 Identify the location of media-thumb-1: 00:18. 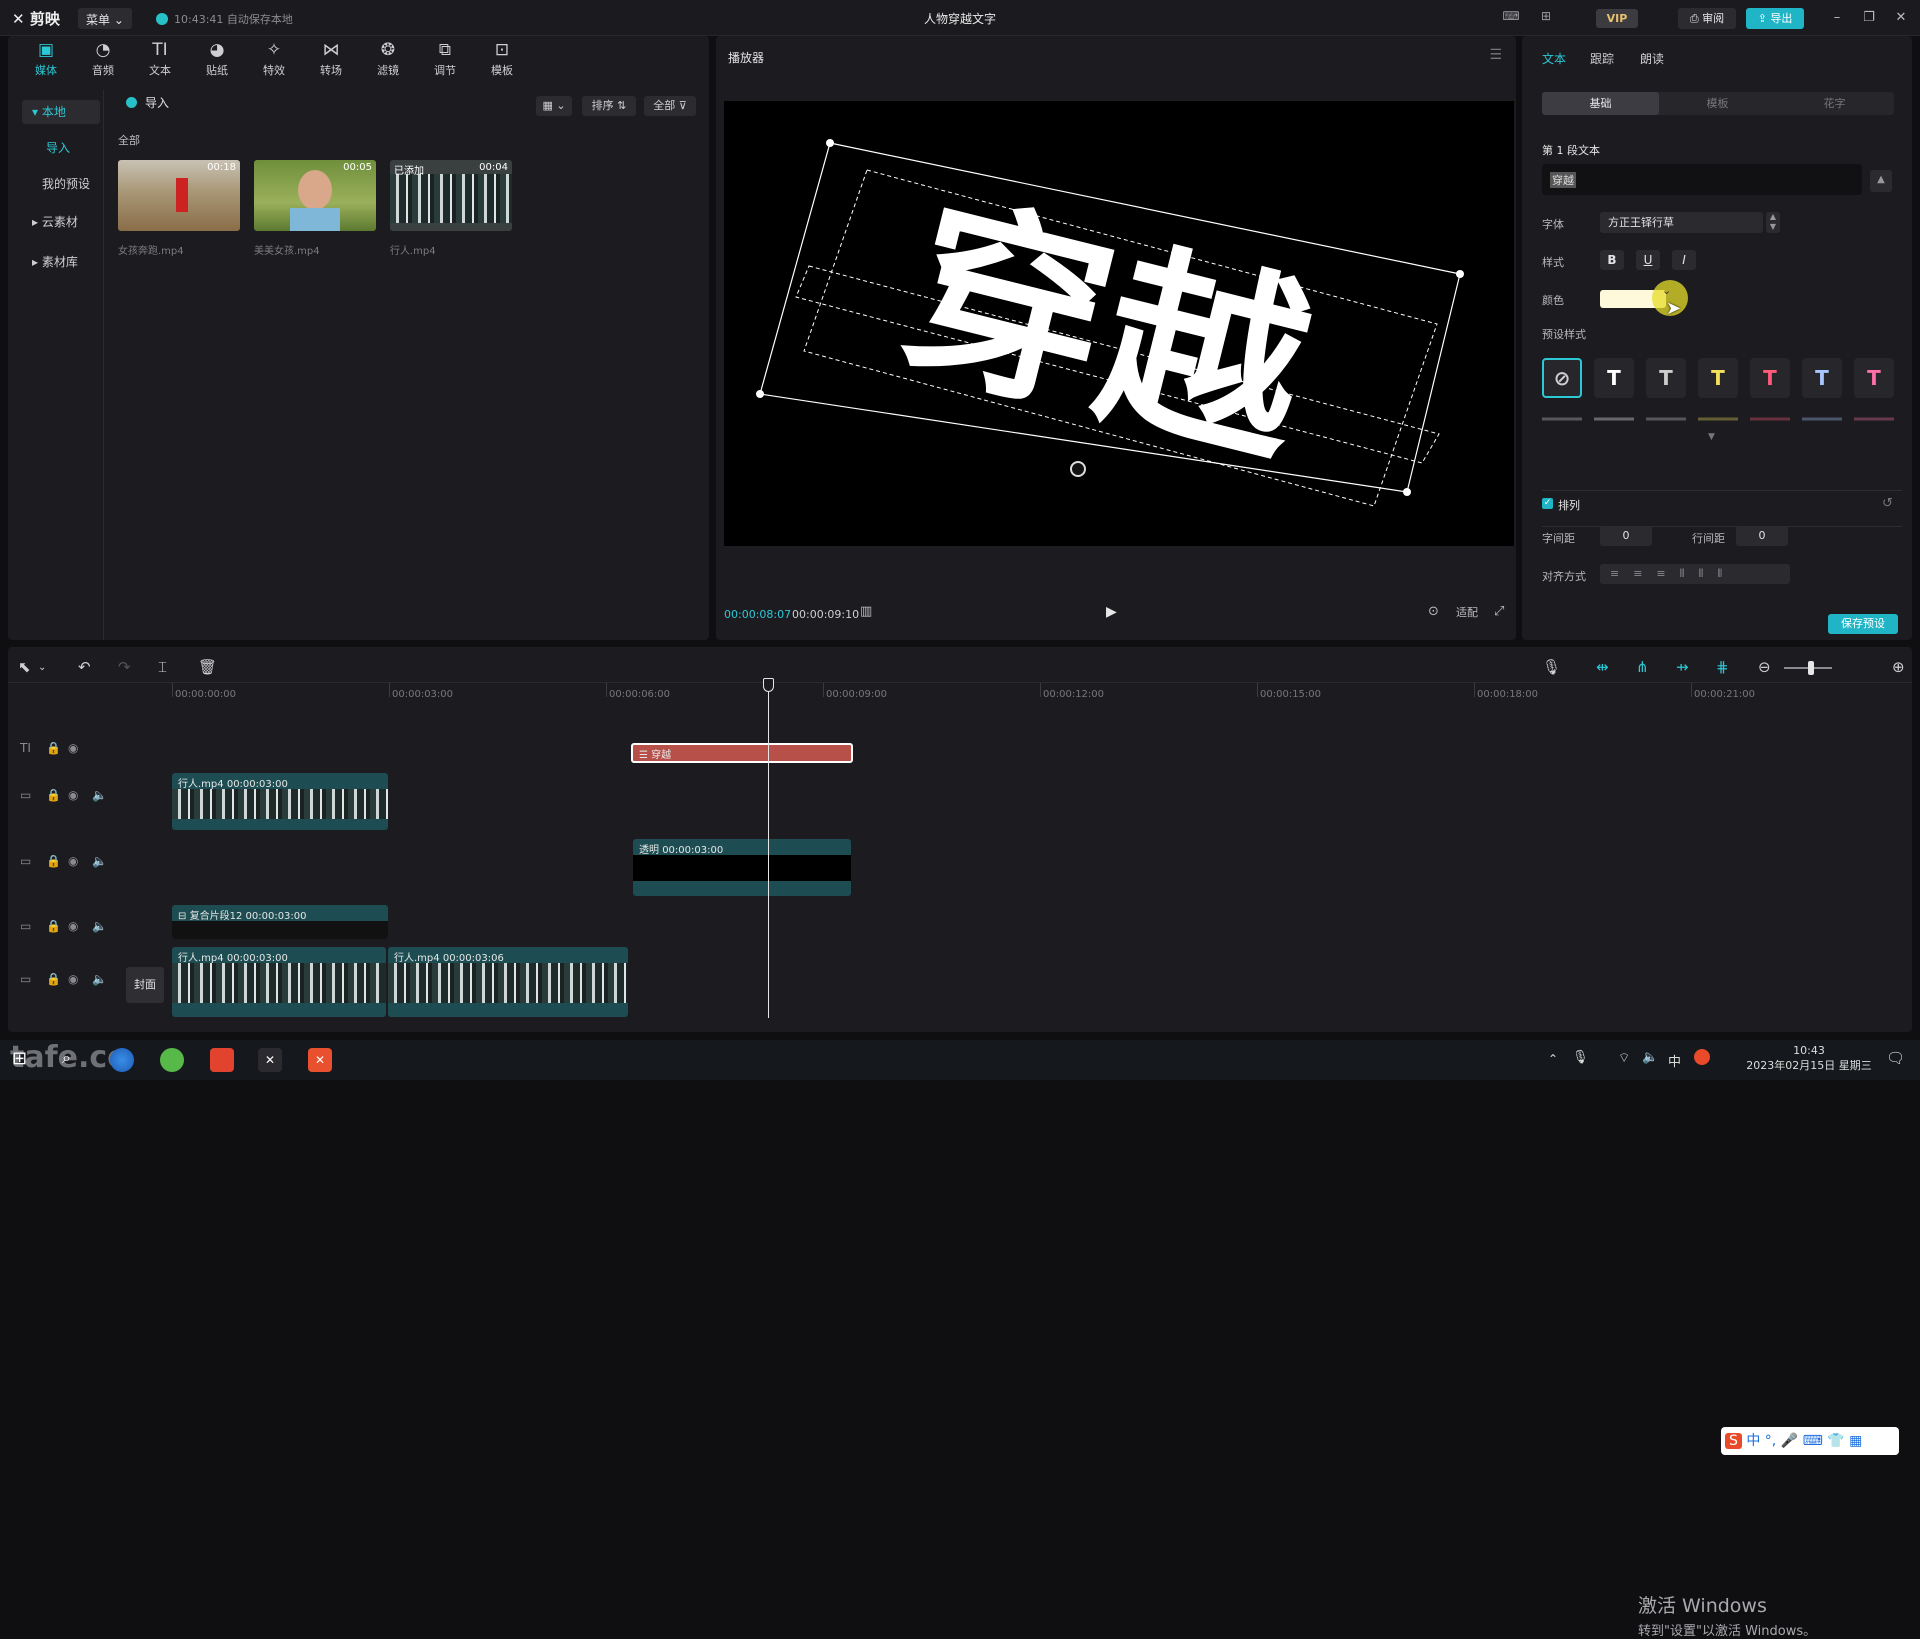
(179, 195).